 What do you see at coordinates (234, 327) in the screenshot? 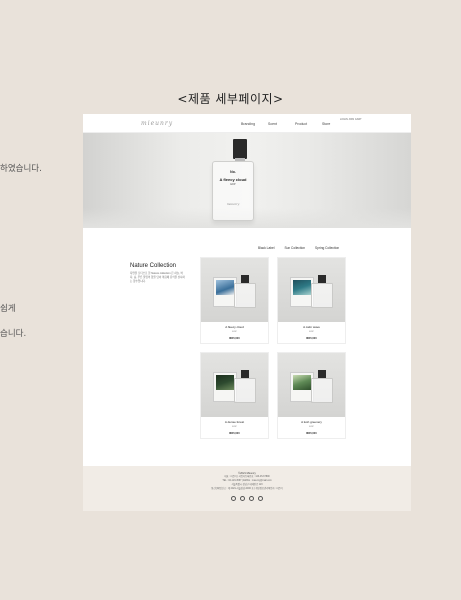
I see `product-name: A fleecy cloud` at bounding box center [234, 327].